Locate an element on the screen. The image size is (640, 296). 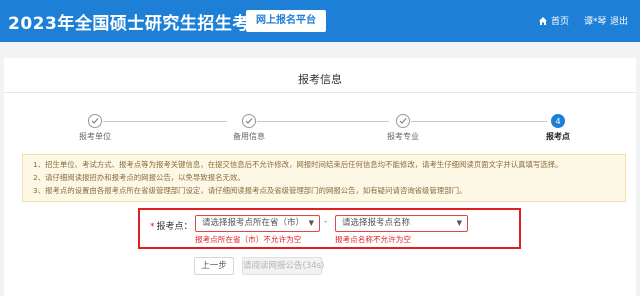
page-title: 报考信息 is located at coordinates (320, 79).